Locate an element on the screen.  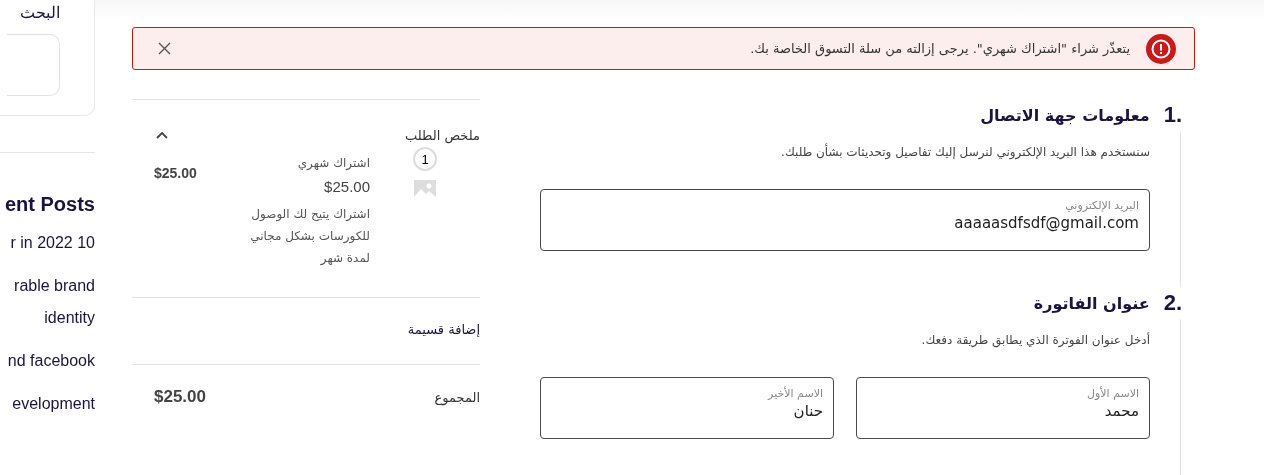
post-link: rable brand identity is located at coordinates (47, 302).